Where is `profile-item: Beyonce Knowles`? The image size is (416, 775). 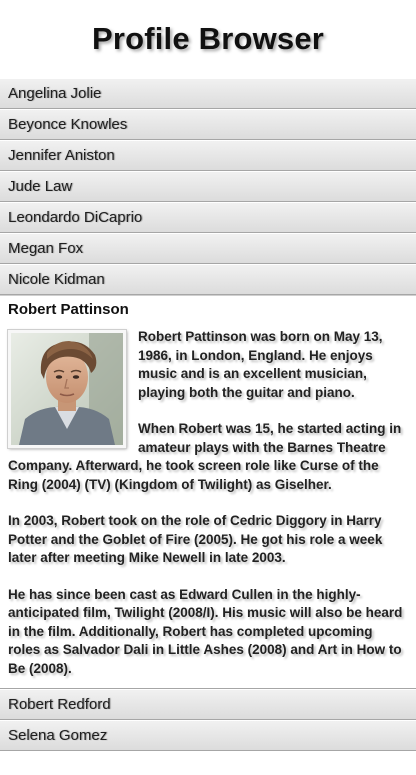
profile-item: Beyonce Knowles is located at coordinates (208, 124).